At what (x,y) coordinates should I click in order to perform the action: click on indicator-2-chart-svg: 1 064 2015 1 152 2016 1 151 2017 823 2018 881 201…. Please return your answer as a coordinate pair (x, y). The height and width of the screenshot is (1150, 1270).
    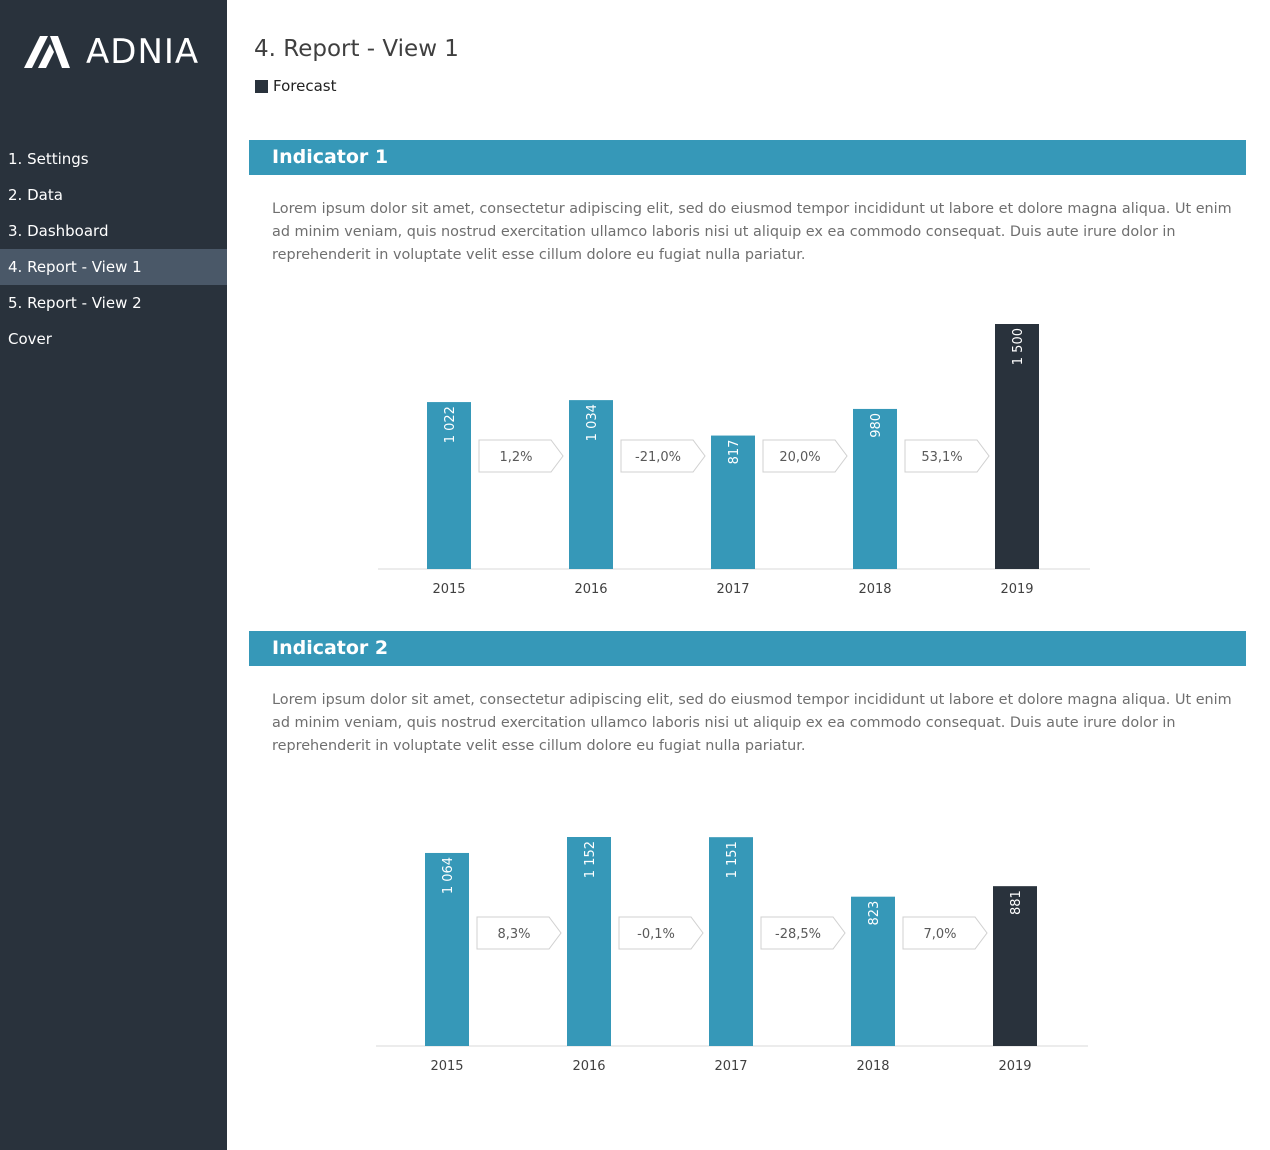
    Looking at the image, I should click on (732, 955).